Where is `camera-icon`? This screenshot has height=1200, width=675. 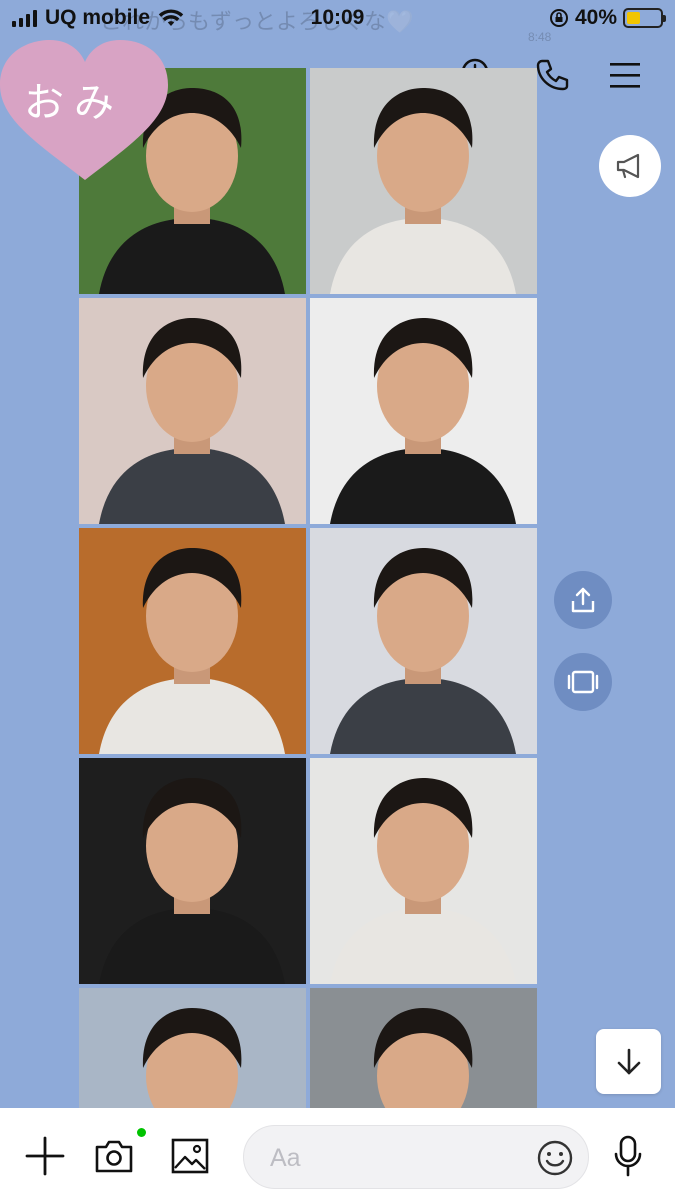
camera-icon is located at coordinates (114, 1156).